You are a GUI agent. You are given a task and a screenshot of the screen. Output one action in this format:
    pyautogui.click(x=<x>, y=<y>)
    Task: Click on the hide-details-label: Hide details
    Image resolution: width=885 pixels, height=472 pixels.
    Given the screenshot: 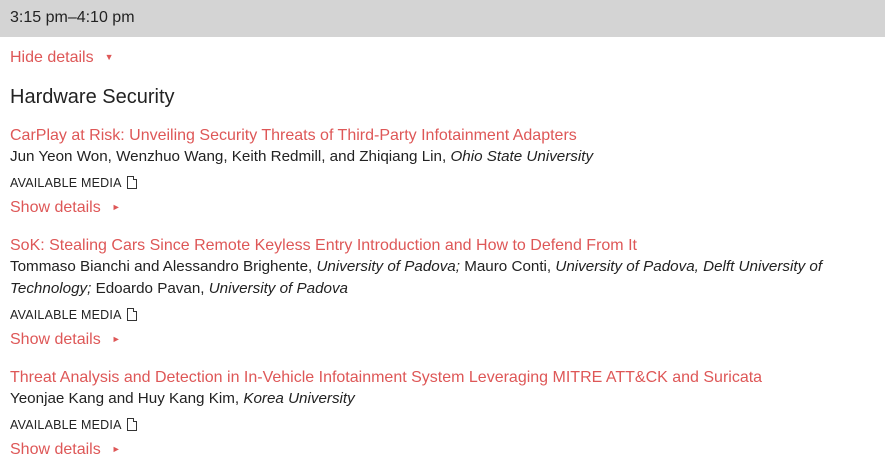 What is the action you would take?
    pyautogui.click(x=52, y=57)
    